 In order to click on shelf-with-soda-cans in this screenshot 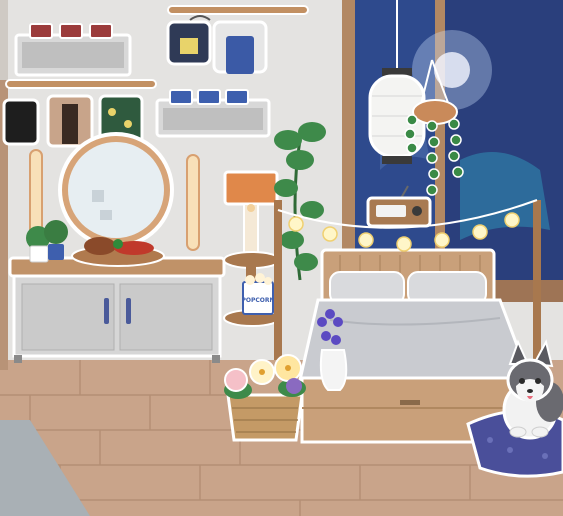, I will do `click(73, 50)`.